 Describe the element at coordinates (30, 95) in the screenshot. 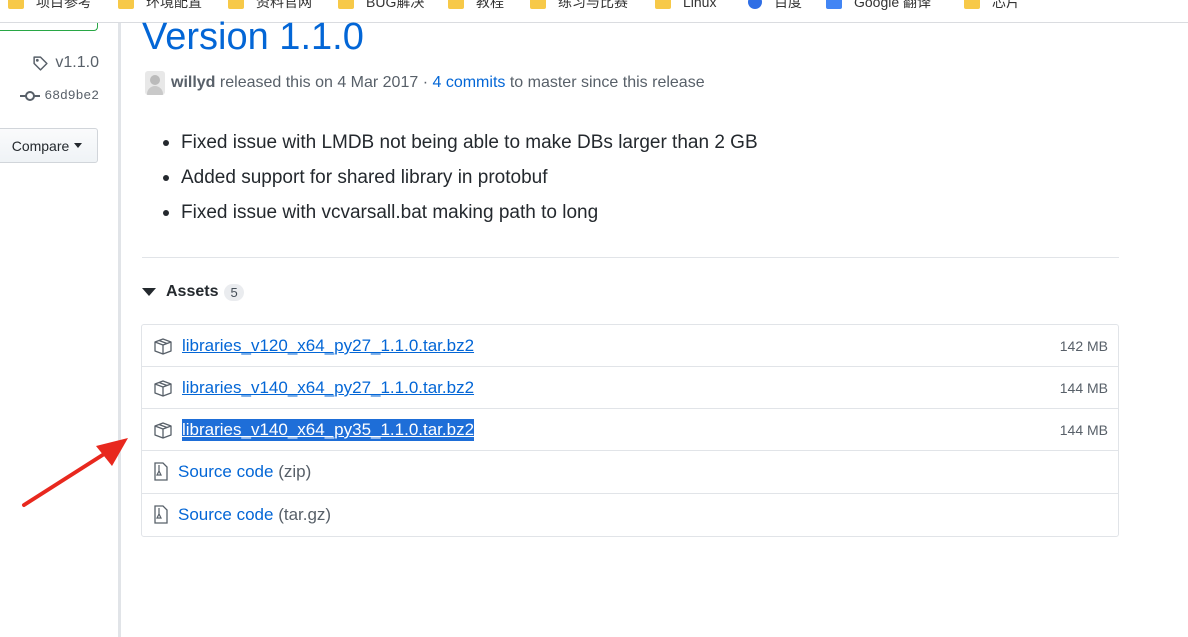

I see `commit-icon` at that location.